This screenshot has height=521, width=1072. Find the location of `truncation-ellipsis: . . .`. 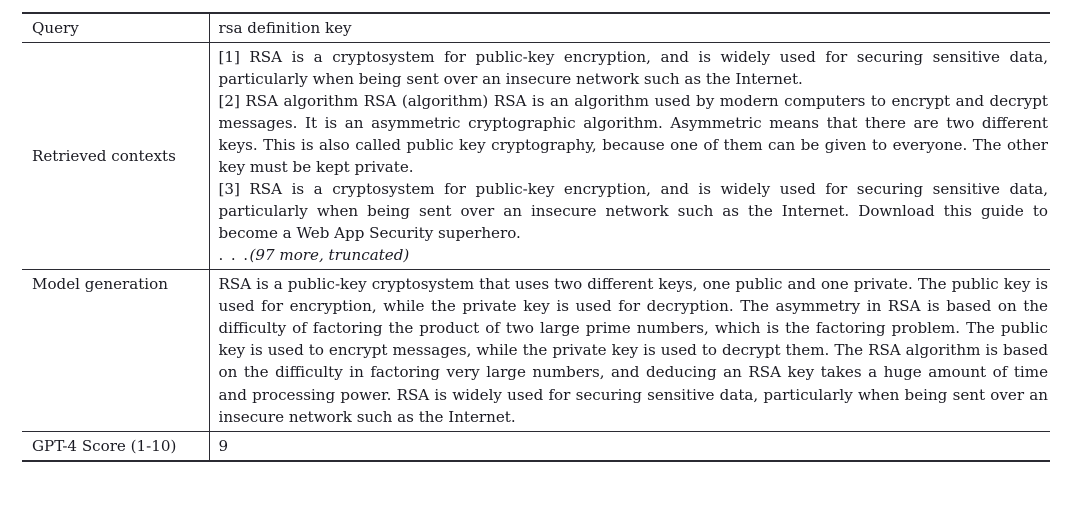

truncation-ellipsis: . . . is located at coordinates (234, 255).